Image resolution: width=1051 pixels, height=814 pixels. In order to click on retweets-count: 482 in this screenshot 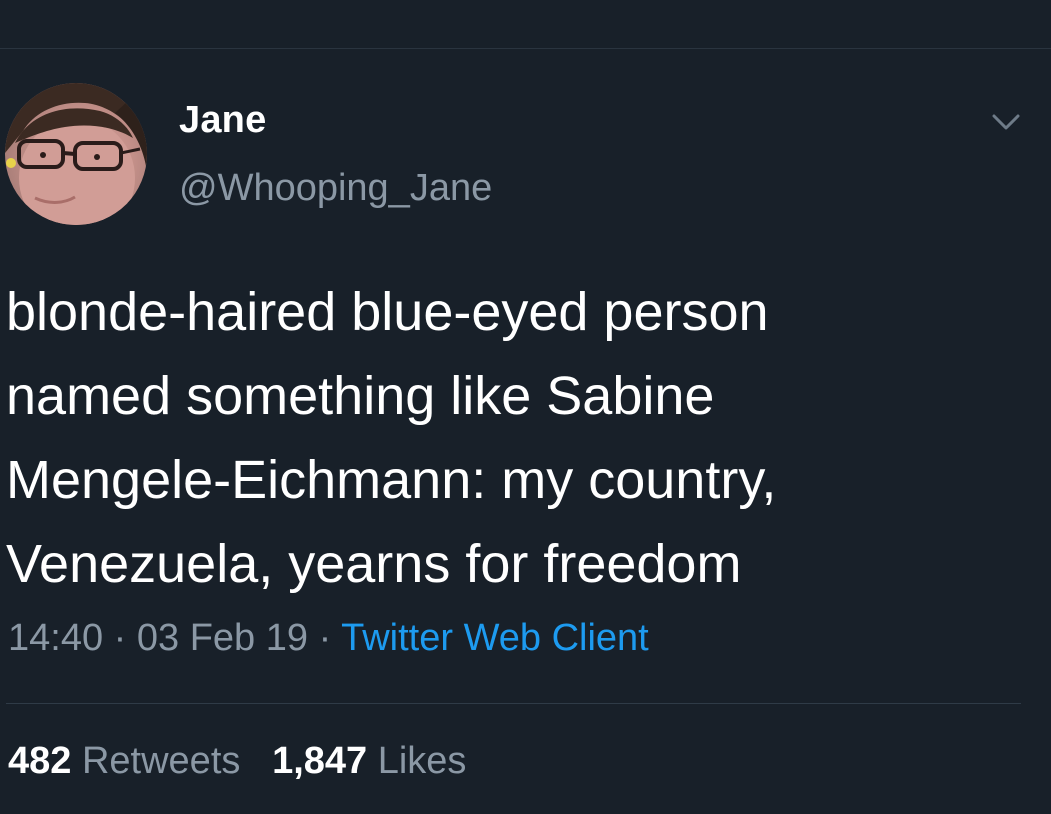, I will do `click(40, 761)`.